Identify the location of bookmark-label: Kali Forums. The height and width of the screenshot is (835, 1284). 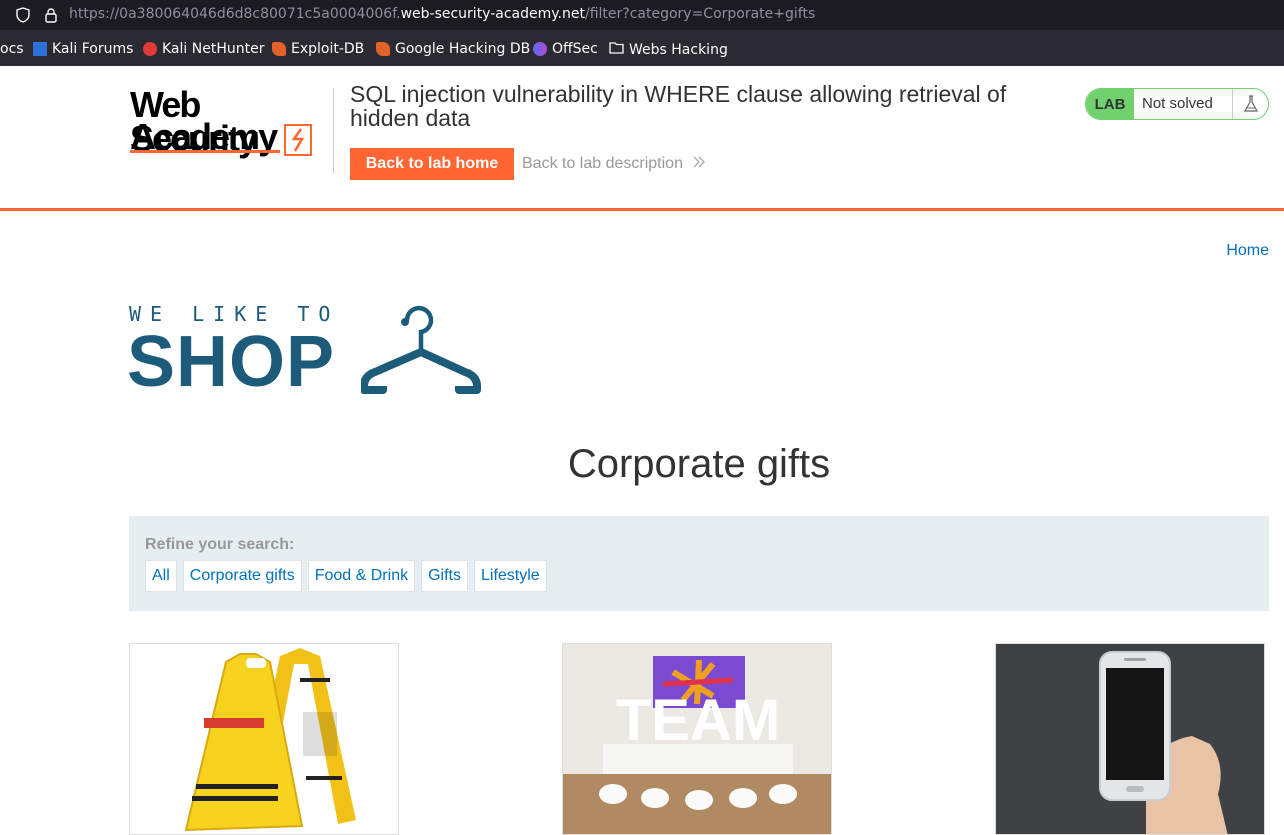
(93, 49).